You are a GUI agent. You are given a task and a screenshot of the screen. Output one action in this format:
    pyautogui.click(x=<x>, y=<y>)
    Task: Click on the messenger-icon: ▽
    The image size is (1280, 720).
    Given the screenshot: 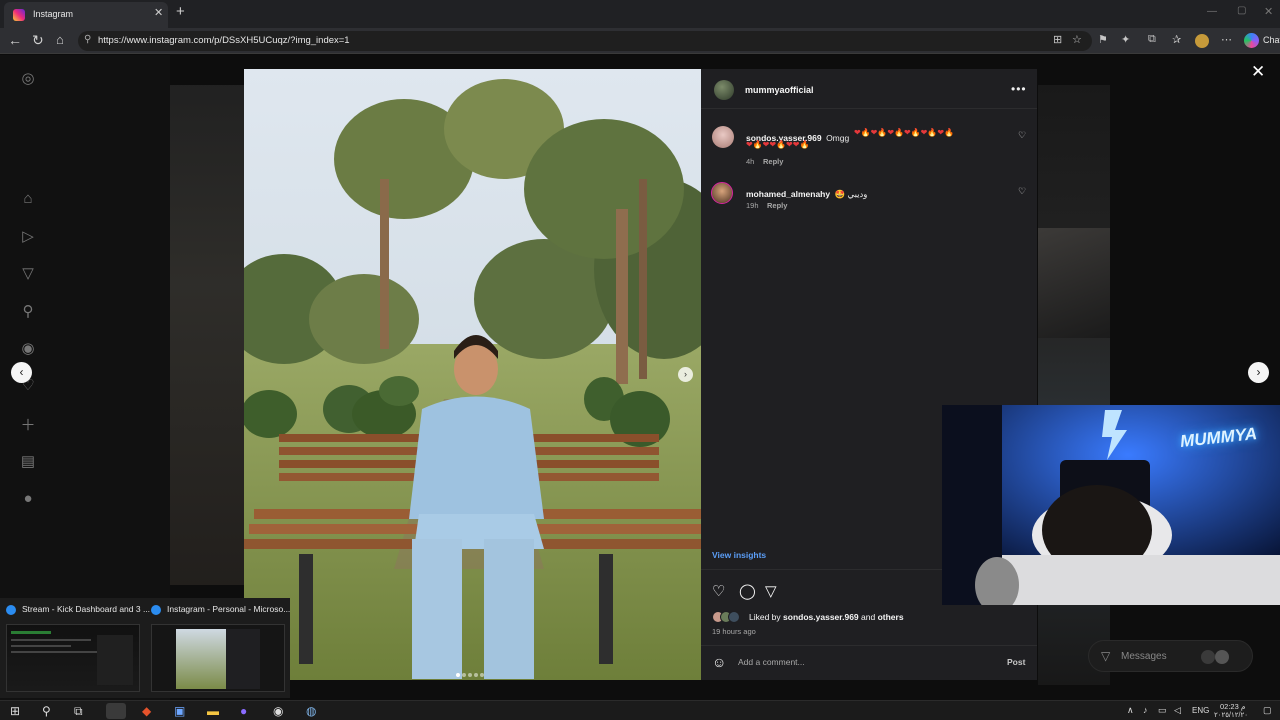 What is the action you would take?
    pyautogui.click(x=1106, y=656)
    